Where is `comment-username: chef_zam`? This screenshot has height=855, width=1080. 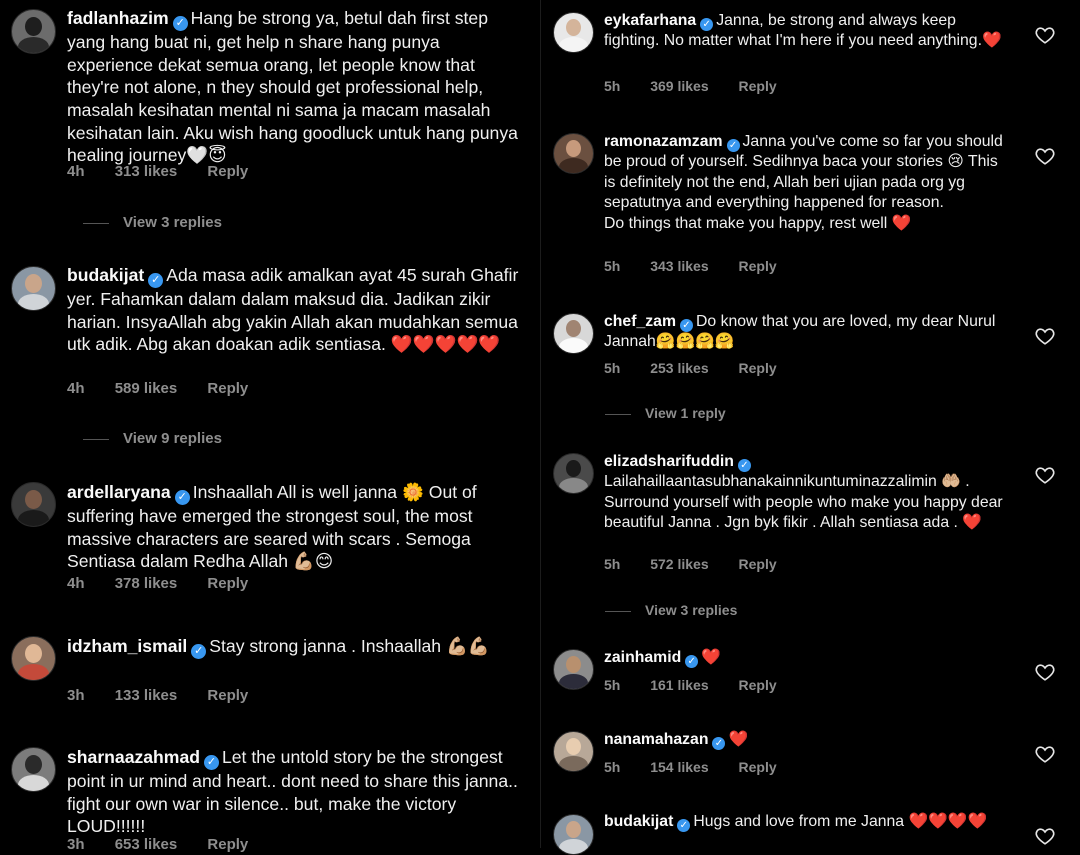
comment-username: chef_zam is located at coordinates (640, 321).